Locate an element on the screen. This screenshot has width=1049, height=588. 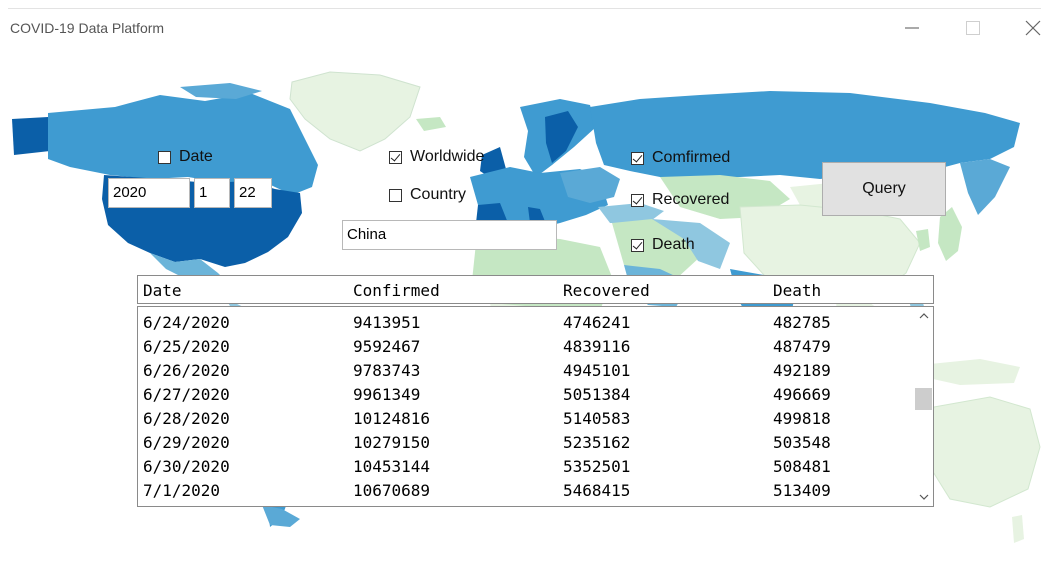
cell-death: 508481 is located at coordinates (802, 466).